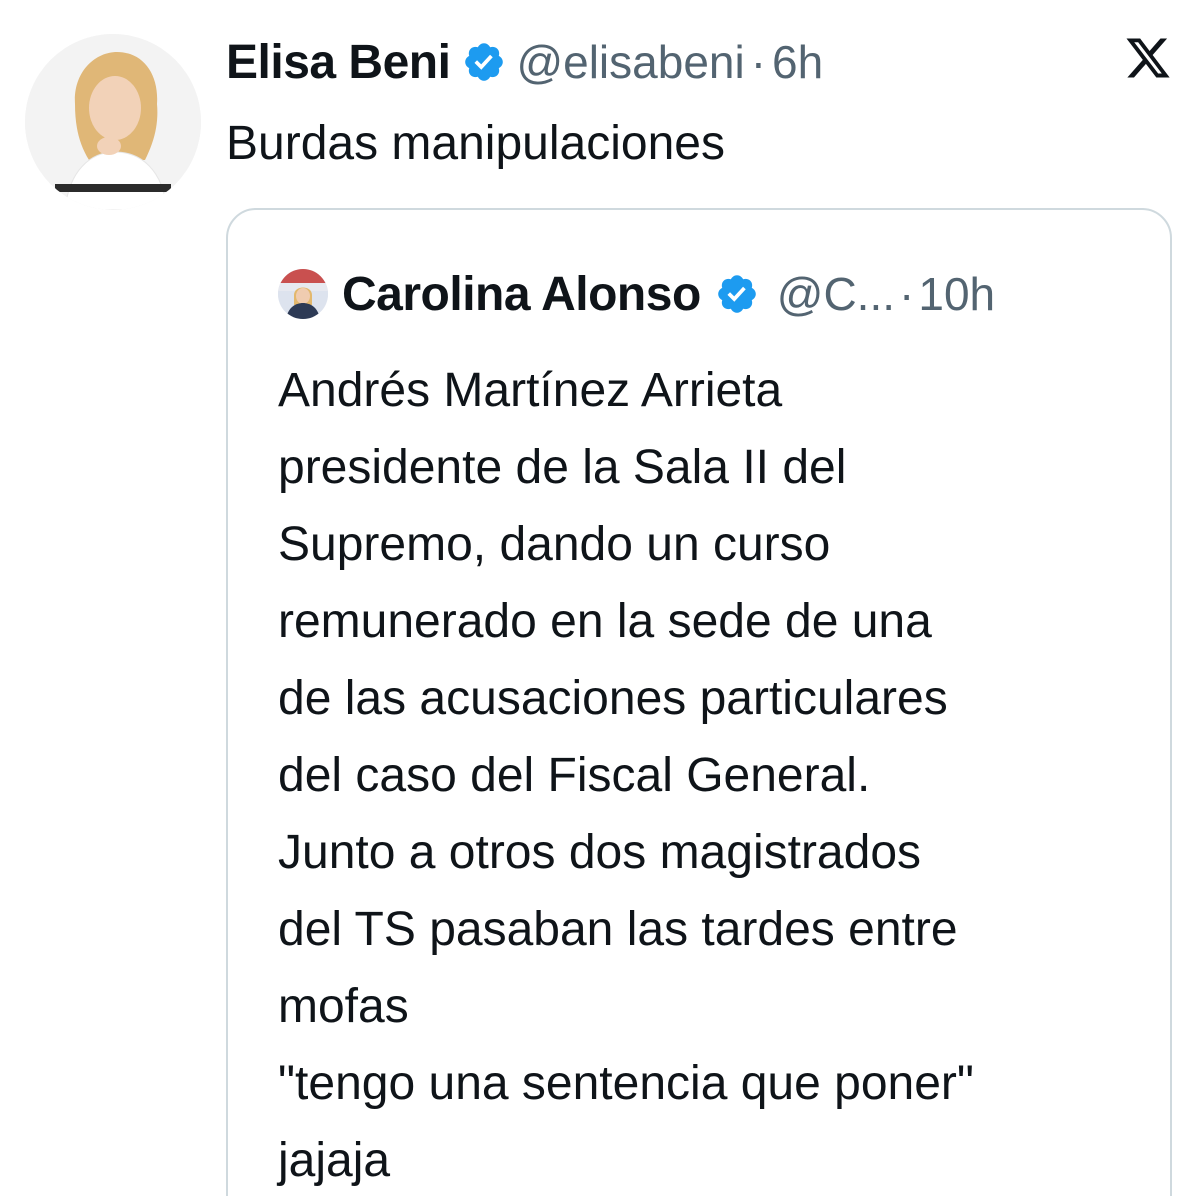 Image resolution: width=1200 pixels, height=1196 pixels. I want to click on quoted-text-line: mofas, so click(343, 1006).